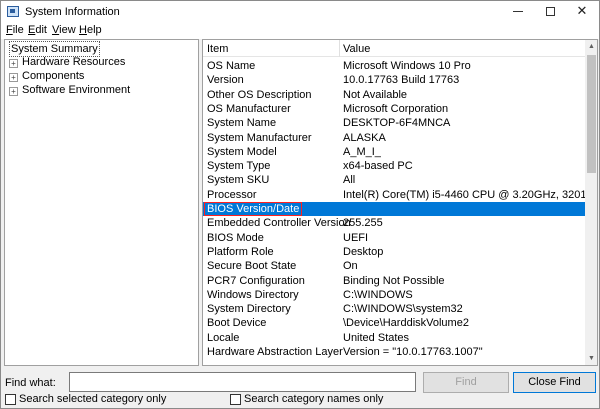  Describe the element at coordinates (350, 266) in the screenshot. I see `cell-value: On` at that location.